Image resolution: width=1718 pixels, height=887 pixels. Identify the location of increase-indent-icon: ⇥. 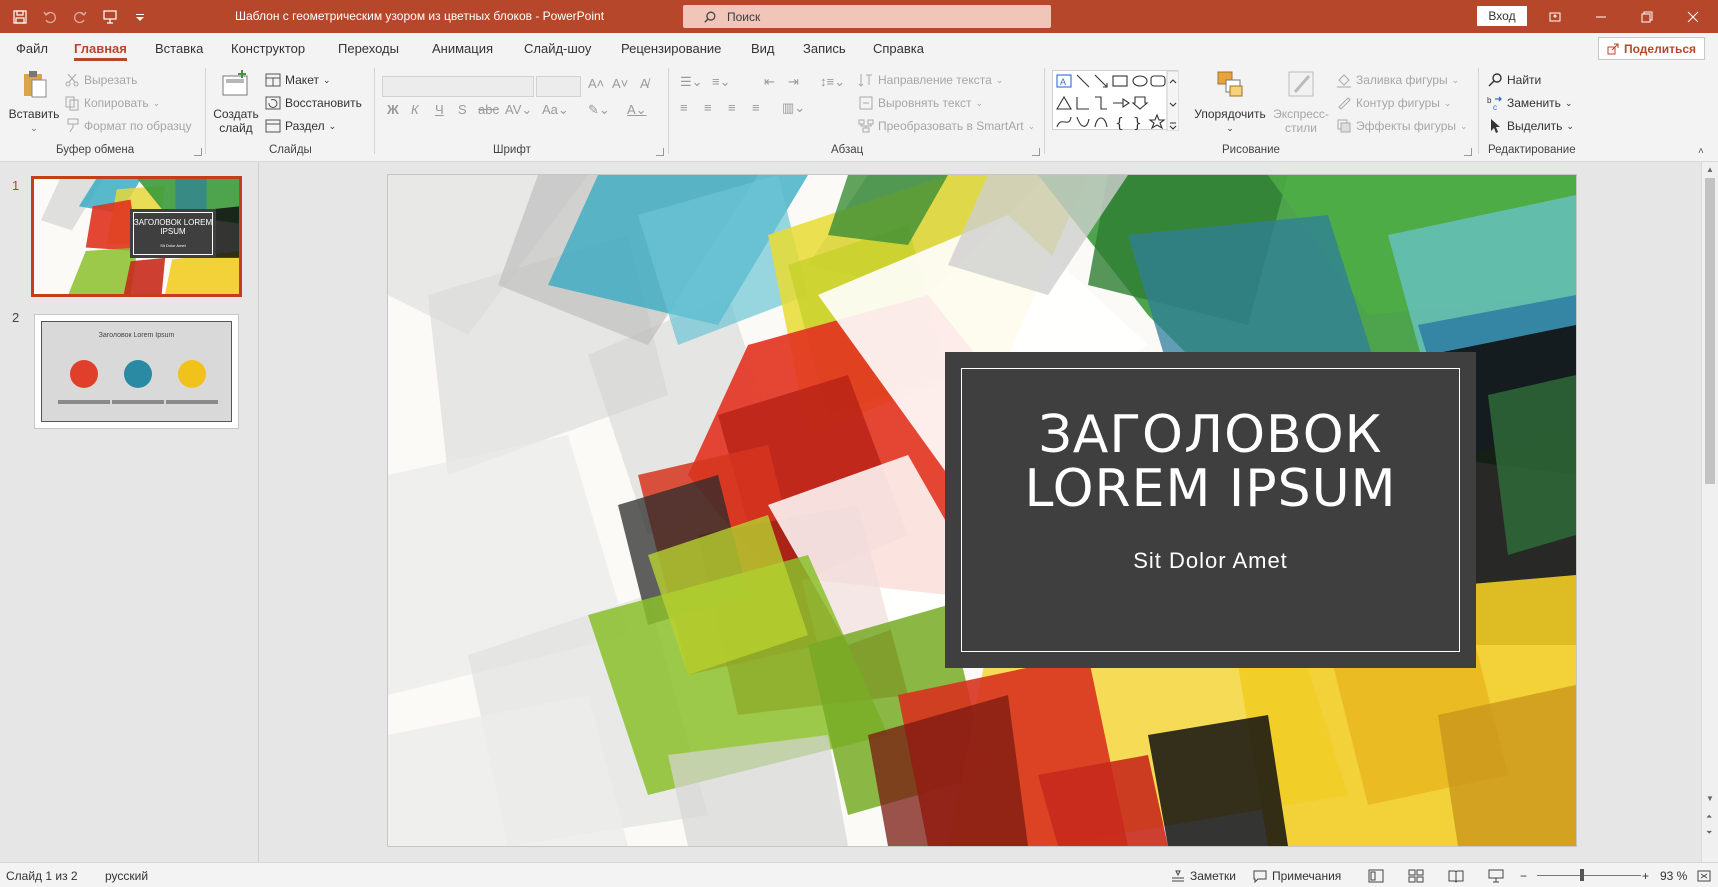
(793, 82).